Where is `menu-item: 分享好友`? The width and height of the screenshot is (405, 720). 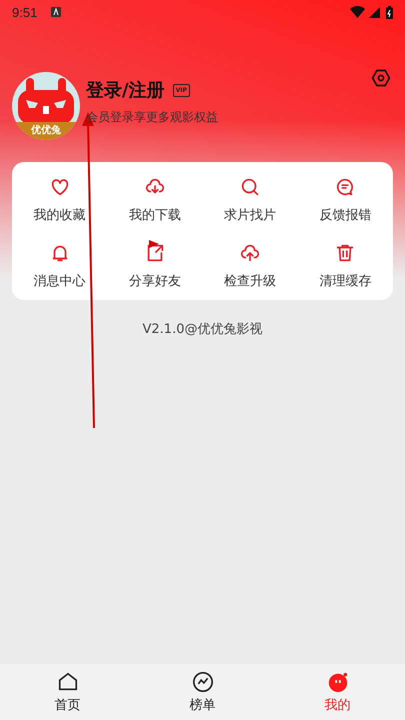 menu-item: 分享好友 is located at coordinates (154, 266).